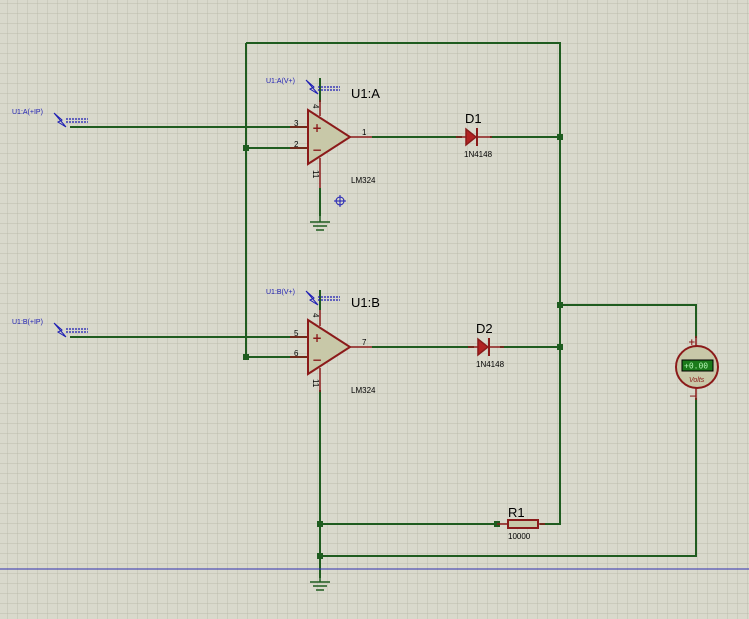 Image resolution: width=749 pixels, height=619 pixels. Describe the element at coordinates (519, 536) in the screenshot. I see `component-value: 10000` at that location.